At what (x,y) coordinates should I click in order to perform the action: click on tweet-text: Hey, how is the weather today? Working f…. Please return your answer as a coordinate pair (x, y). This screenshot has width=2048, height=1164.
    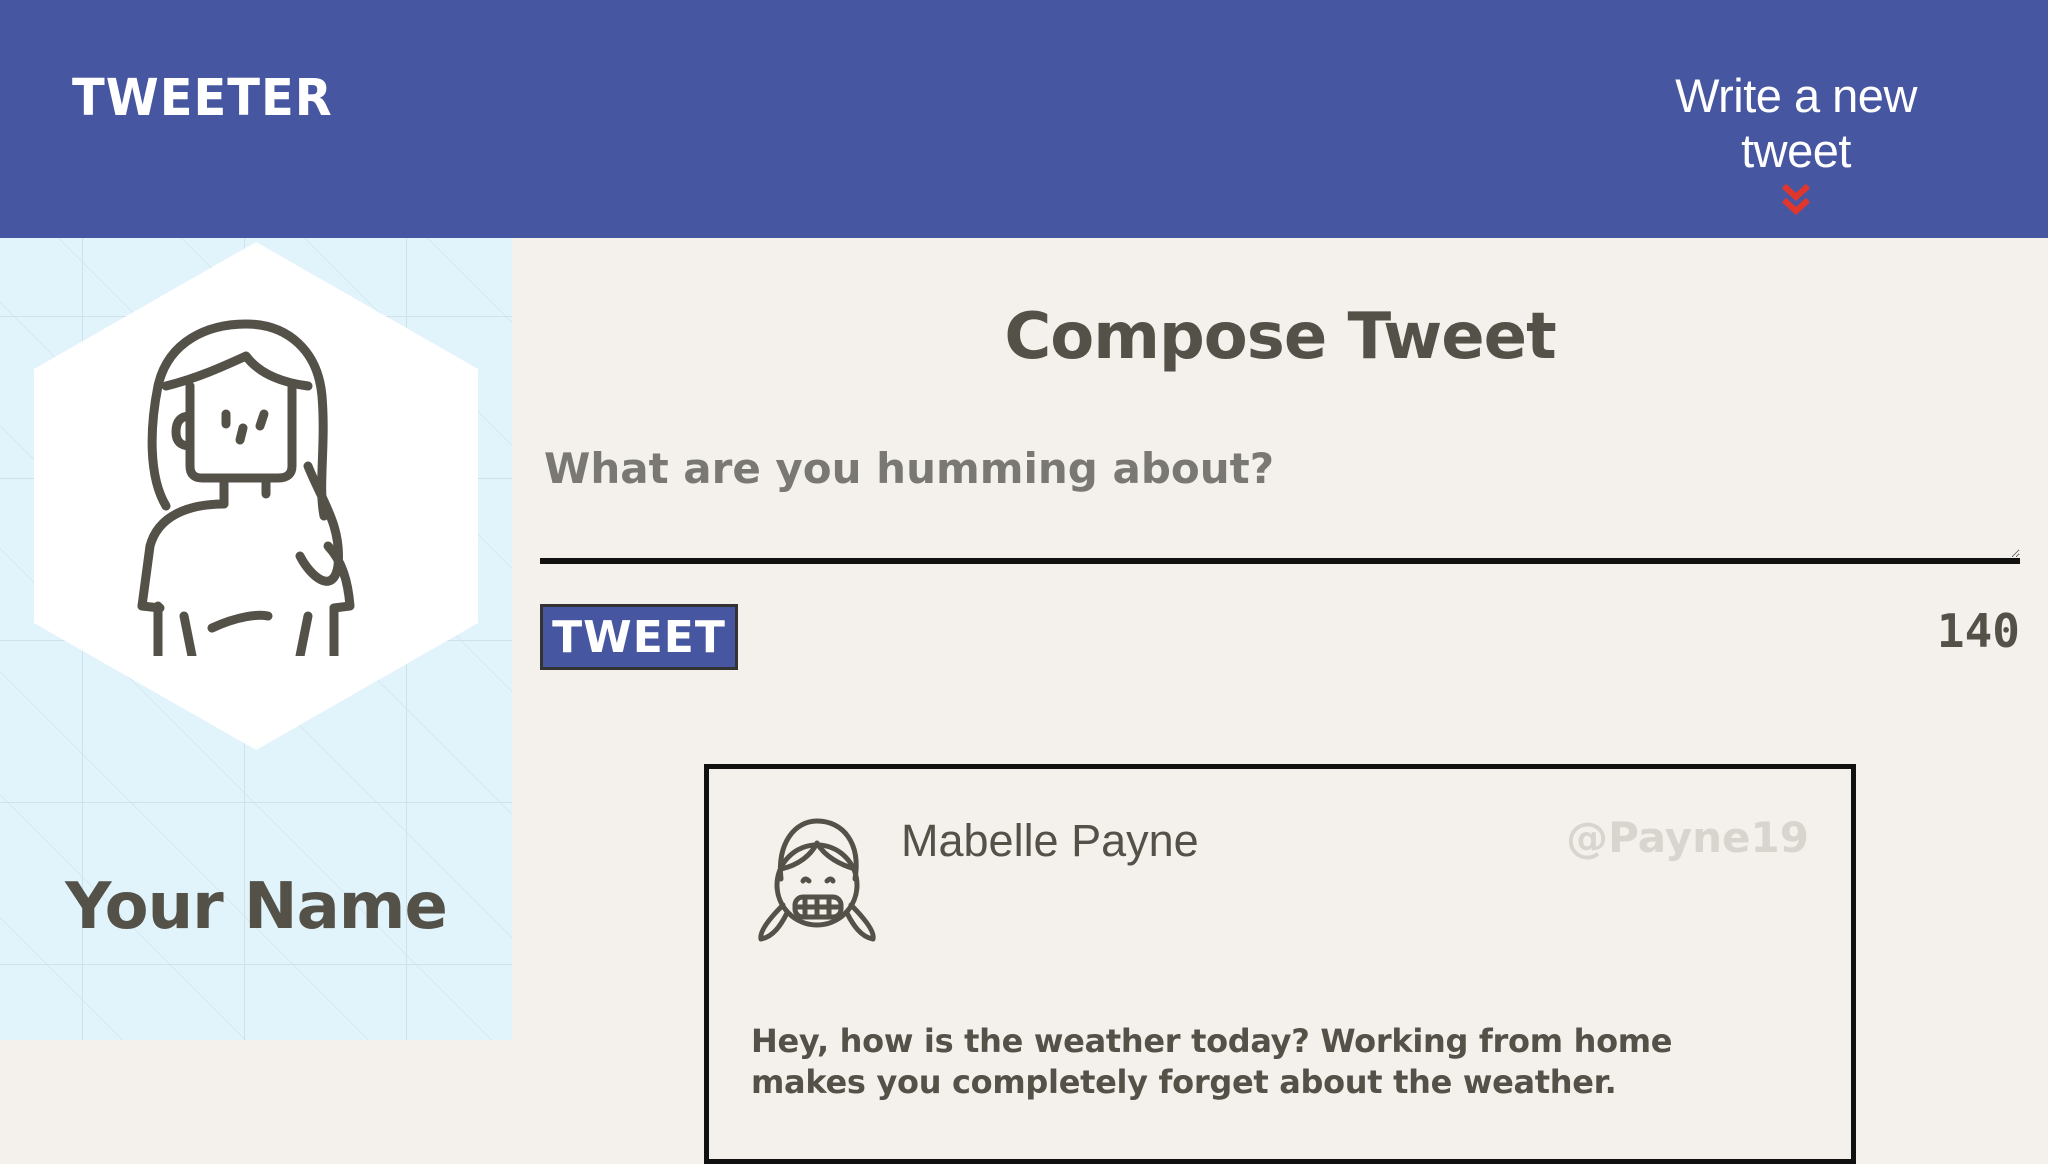
    Looking at the image, I should click on (1212, 1061).